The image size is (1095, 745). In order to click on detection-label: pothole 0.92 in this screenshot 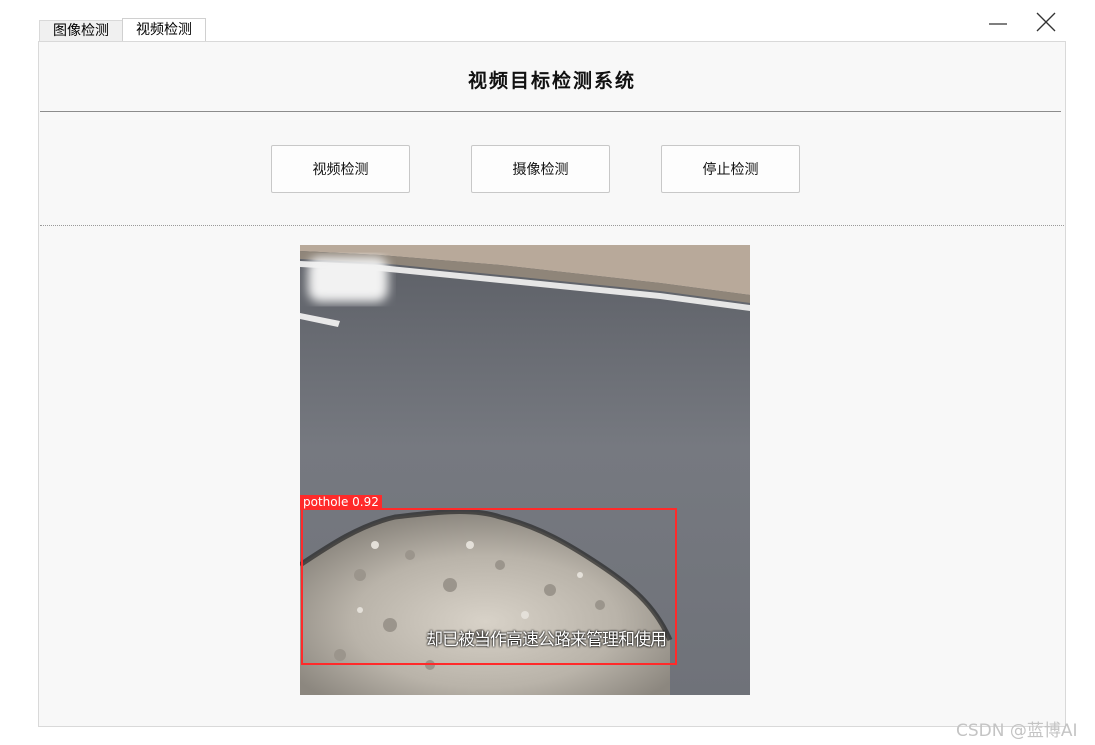, I will do `click(341, 502)`.